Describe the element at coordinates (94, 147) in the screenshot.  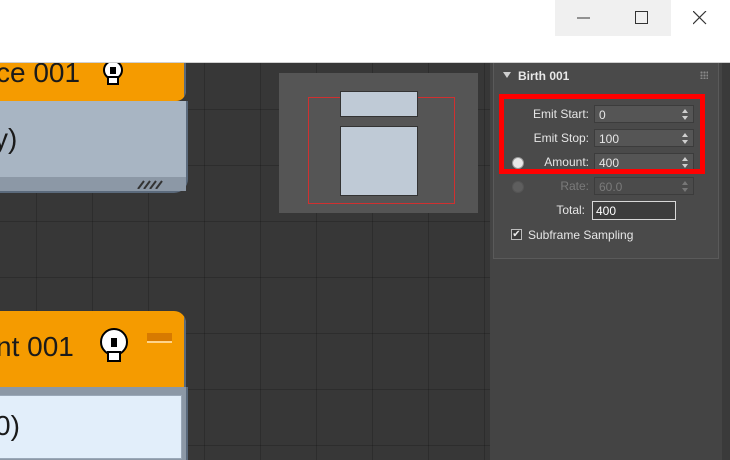
I see `event-node-1-body: y)` at that location.